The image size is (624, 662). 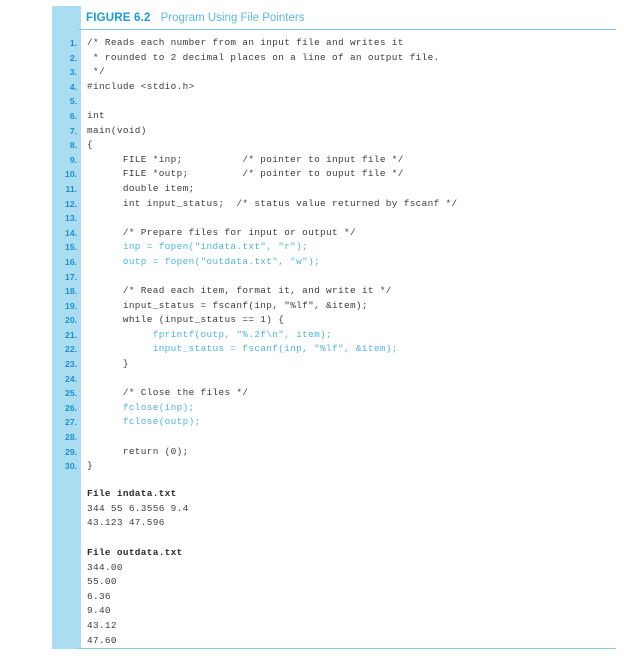 I want to click on code-line-number: 26., so click(x=71, y=407).